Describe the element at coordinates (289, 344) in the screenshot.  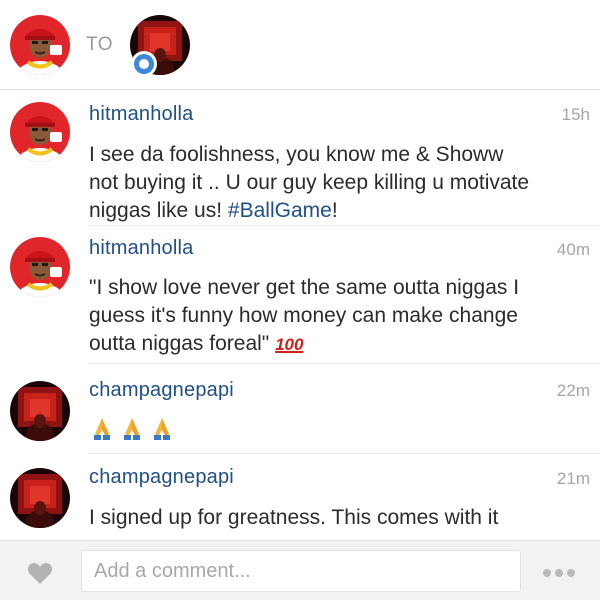
I see `hundred-points-emoji: 100` at that location.